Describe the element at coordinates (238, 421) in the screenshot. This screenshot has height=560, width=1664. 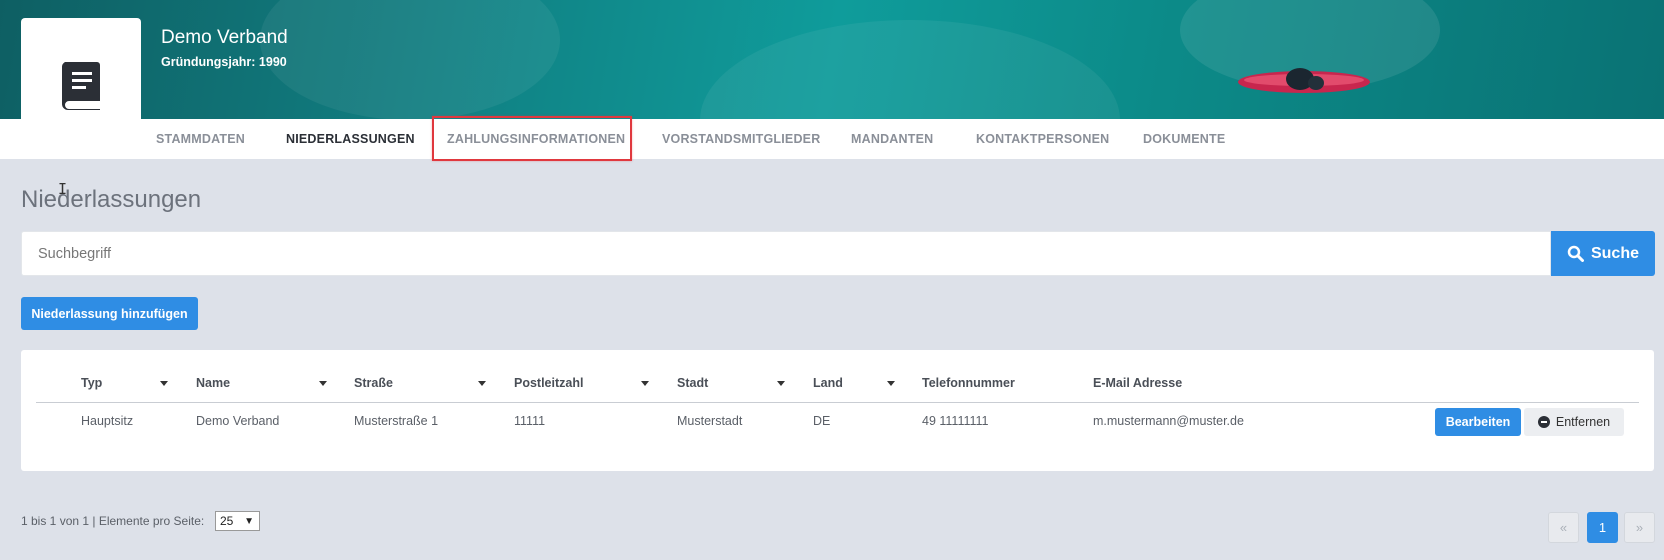
I see `cell-name: Demo Verband` at that location.